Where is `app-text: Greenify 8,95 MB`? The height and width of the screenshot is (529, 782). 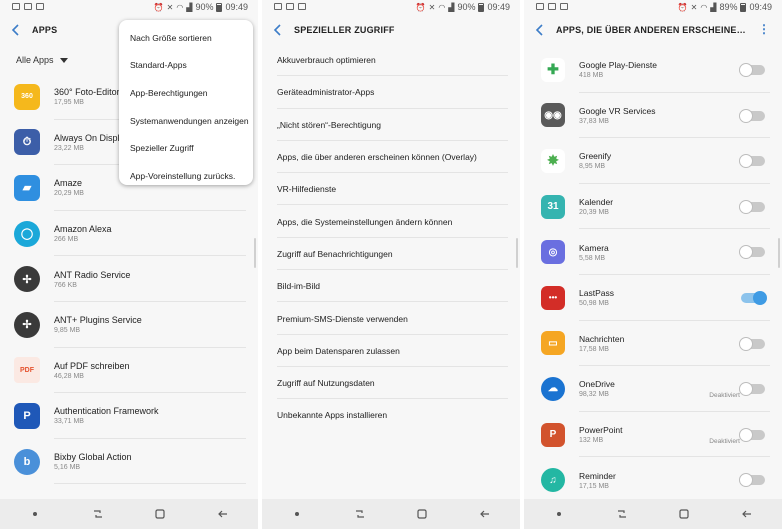
app-text: Greenify 8,95 MB is located at coordinates (595, 160).